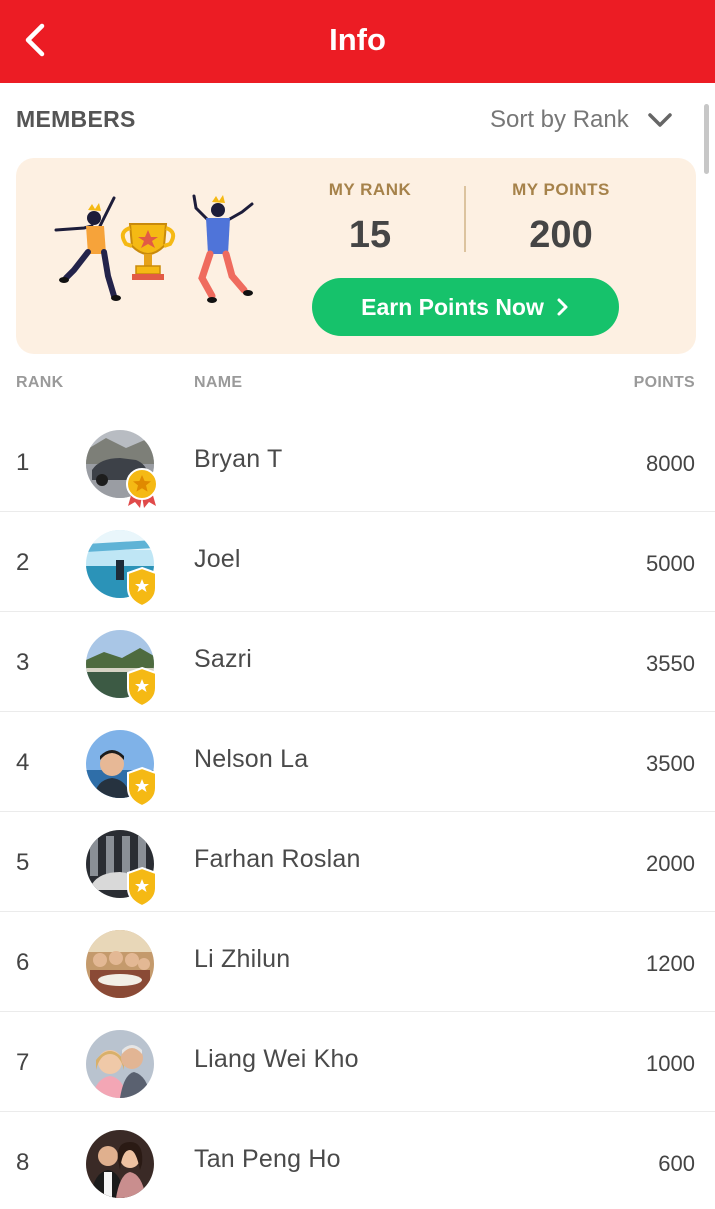  What do you see at coordinates (670, 863) in the screenshot?
I see `member-points: 2000` at bounding box center [670, 863].